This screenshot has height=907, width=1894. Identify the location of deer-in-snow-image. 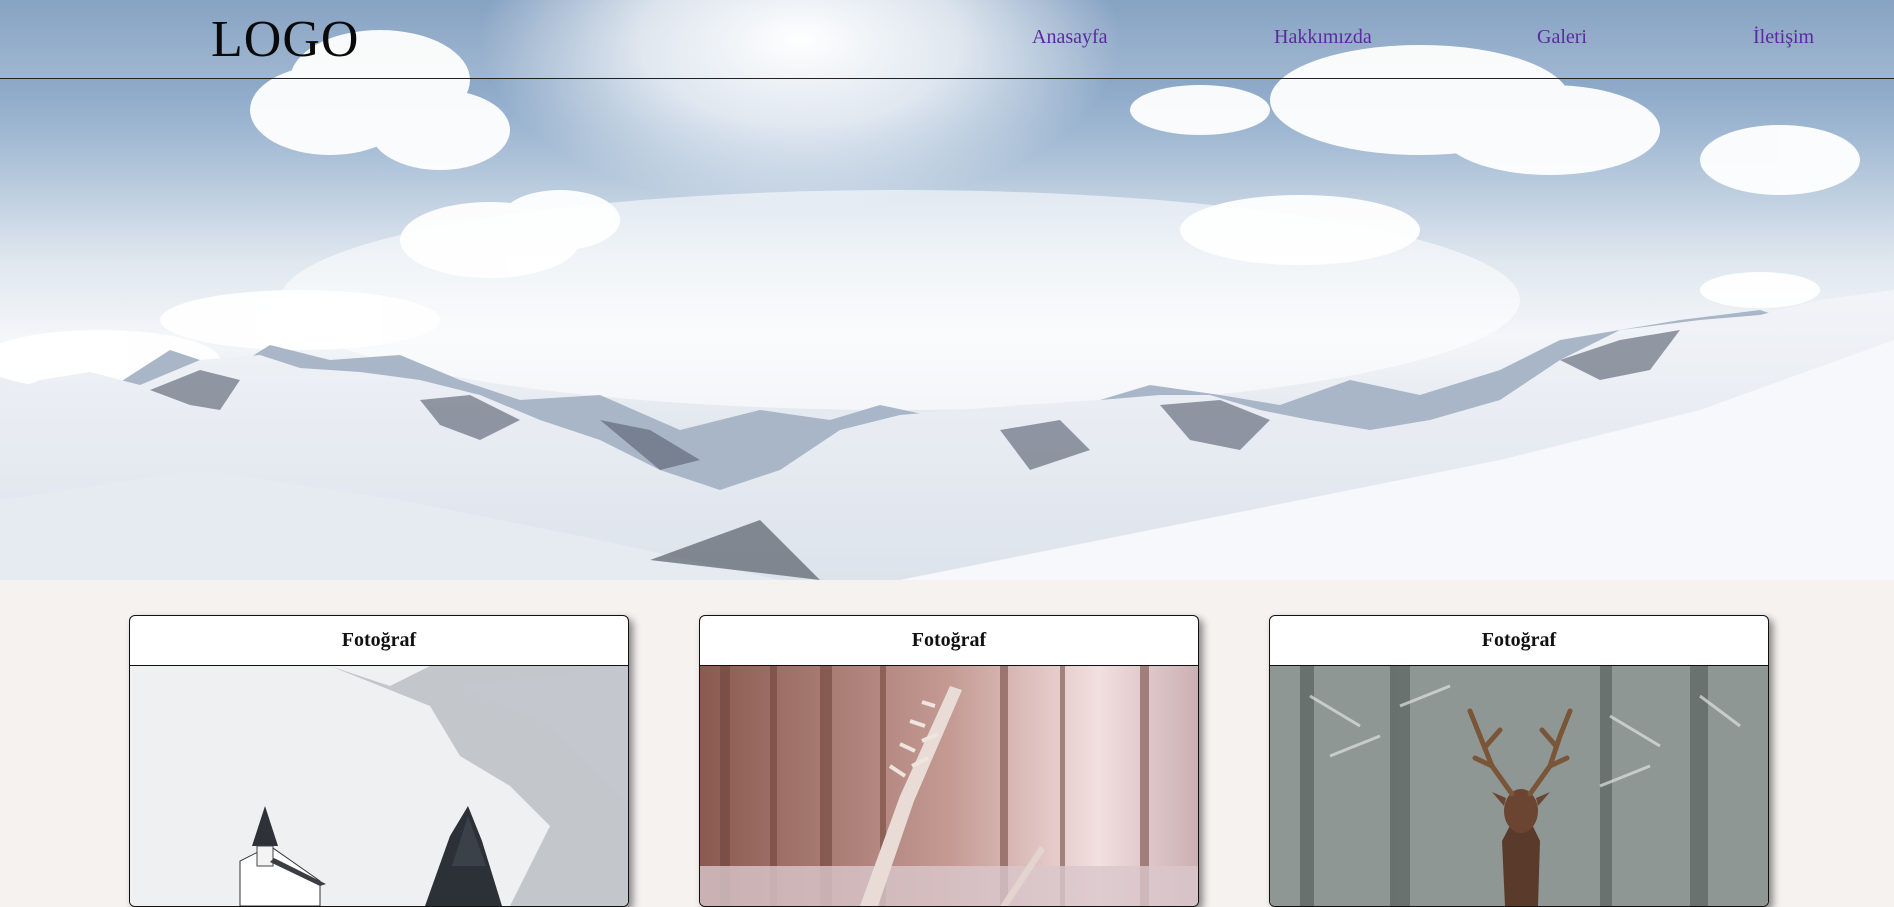
(1519, 786).